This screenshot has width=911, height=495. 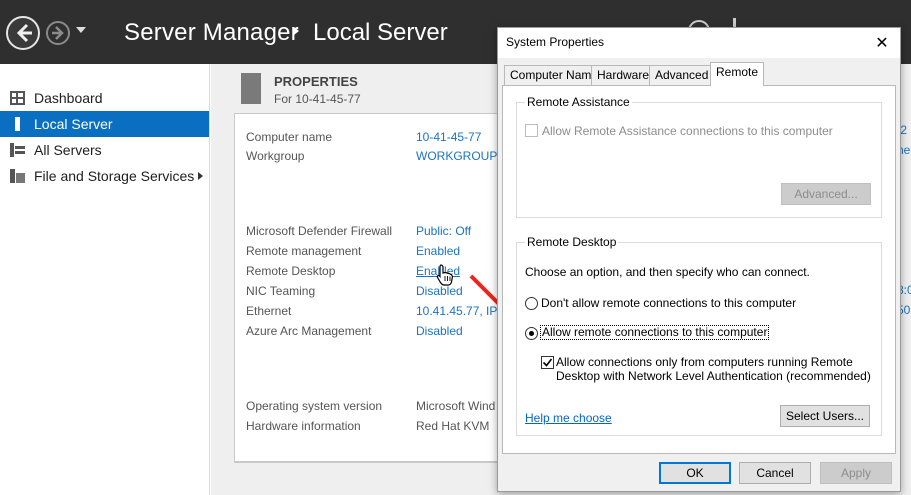 I want to click on property-key: Microsoft Defender Firewall, so click(x=319, y=231).